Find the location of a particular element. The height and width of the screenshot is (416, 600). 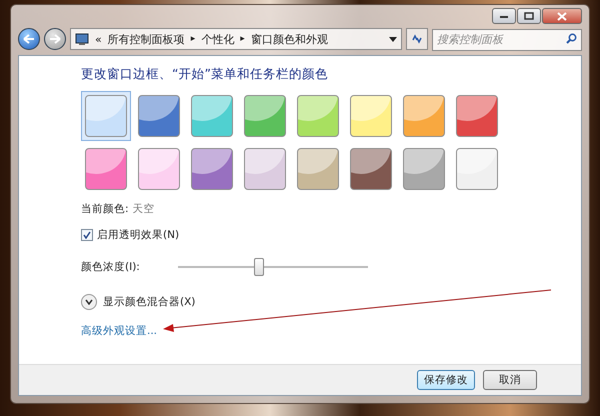

maximize-button is located at coordinates (529, 16).